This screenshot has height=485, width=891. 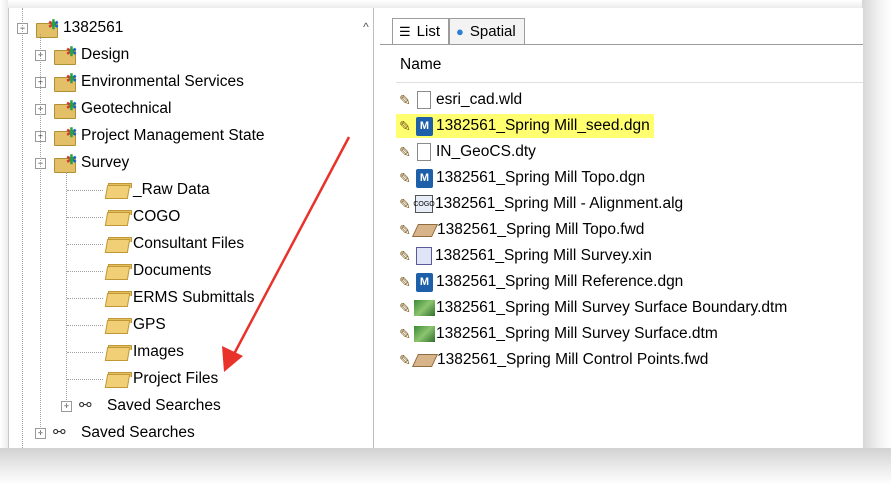 What do you see at coordinates (291, 245) in the screenshot?
I see `arrow-shaft` at bounding box center [291, 245].